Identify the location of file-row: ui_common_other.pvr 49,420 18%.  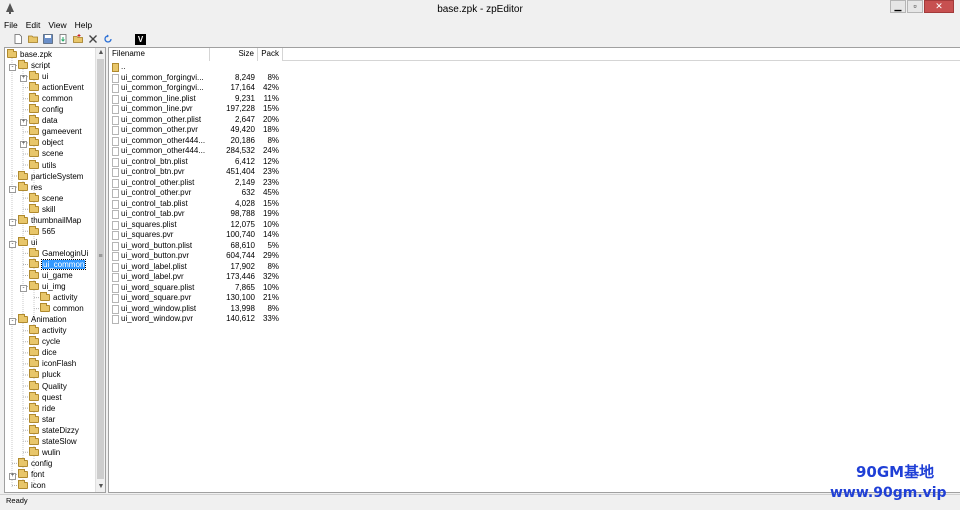
(199, 130).